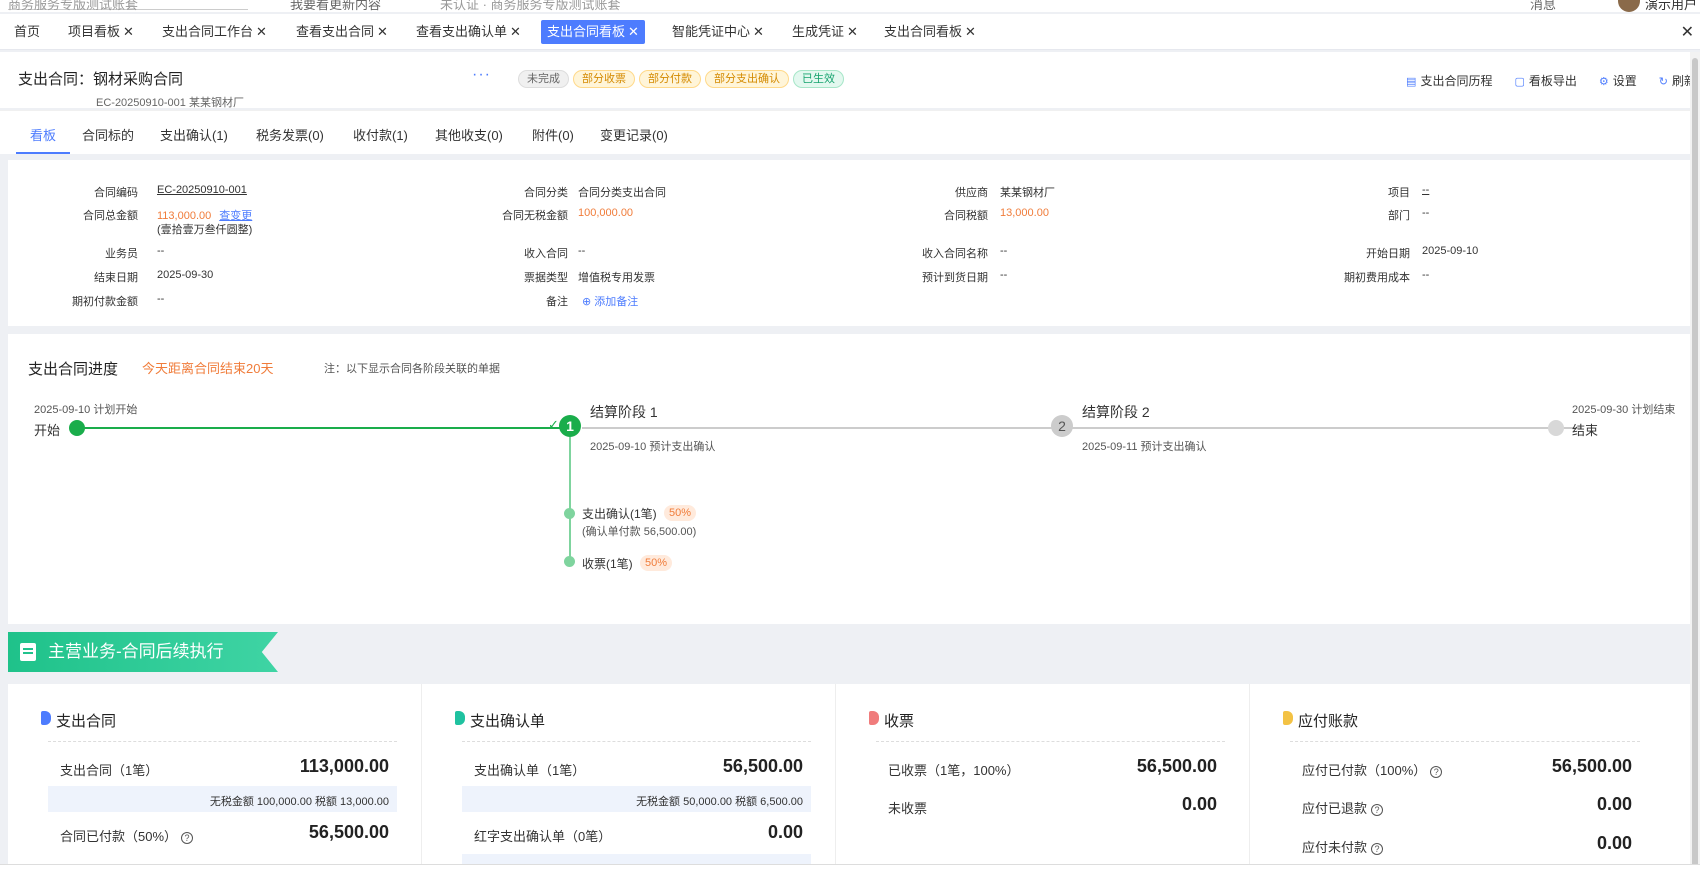 The image size is (1700, 875). I want to click on scrollbar-thumb, so click(1695, 463).